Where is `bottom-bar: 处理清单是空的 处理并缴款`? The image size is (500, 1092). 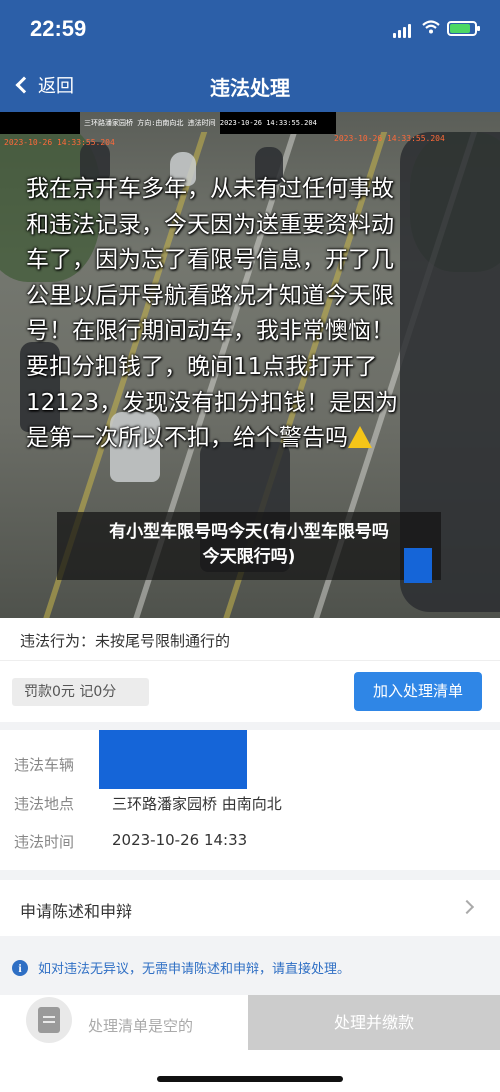
bottom-bar: 处理清单是空的 处理并缴款 is located at coordinates (250, 1043).